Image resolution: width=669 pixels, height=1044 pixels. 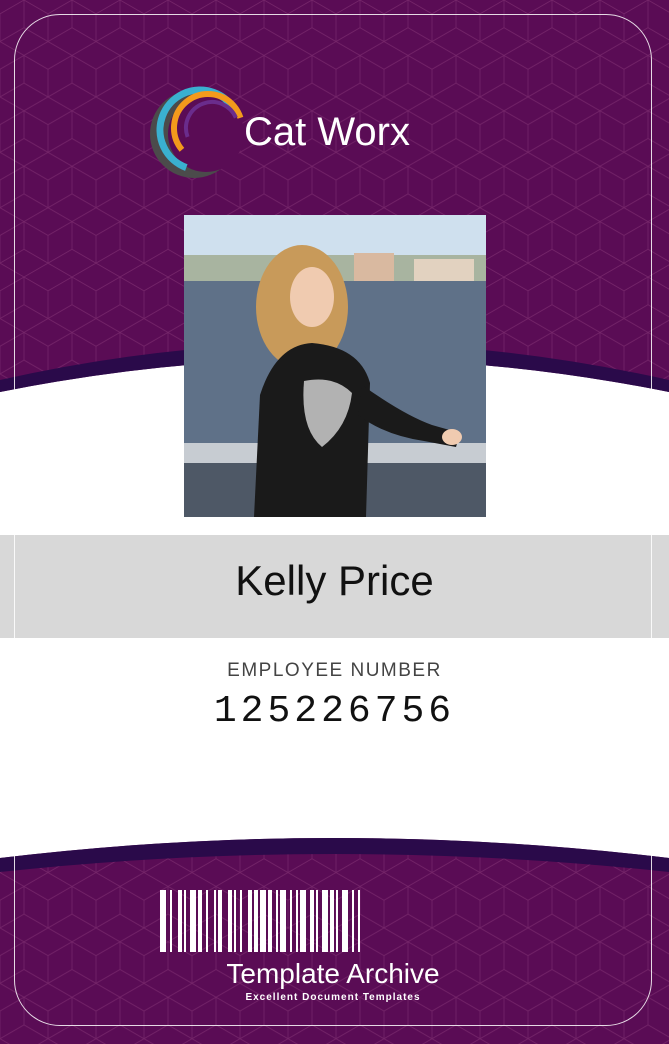 What do you see at coordinates (335, 366) in the screenshot?
I see `employee-photo` at bounding box center [335, 366].